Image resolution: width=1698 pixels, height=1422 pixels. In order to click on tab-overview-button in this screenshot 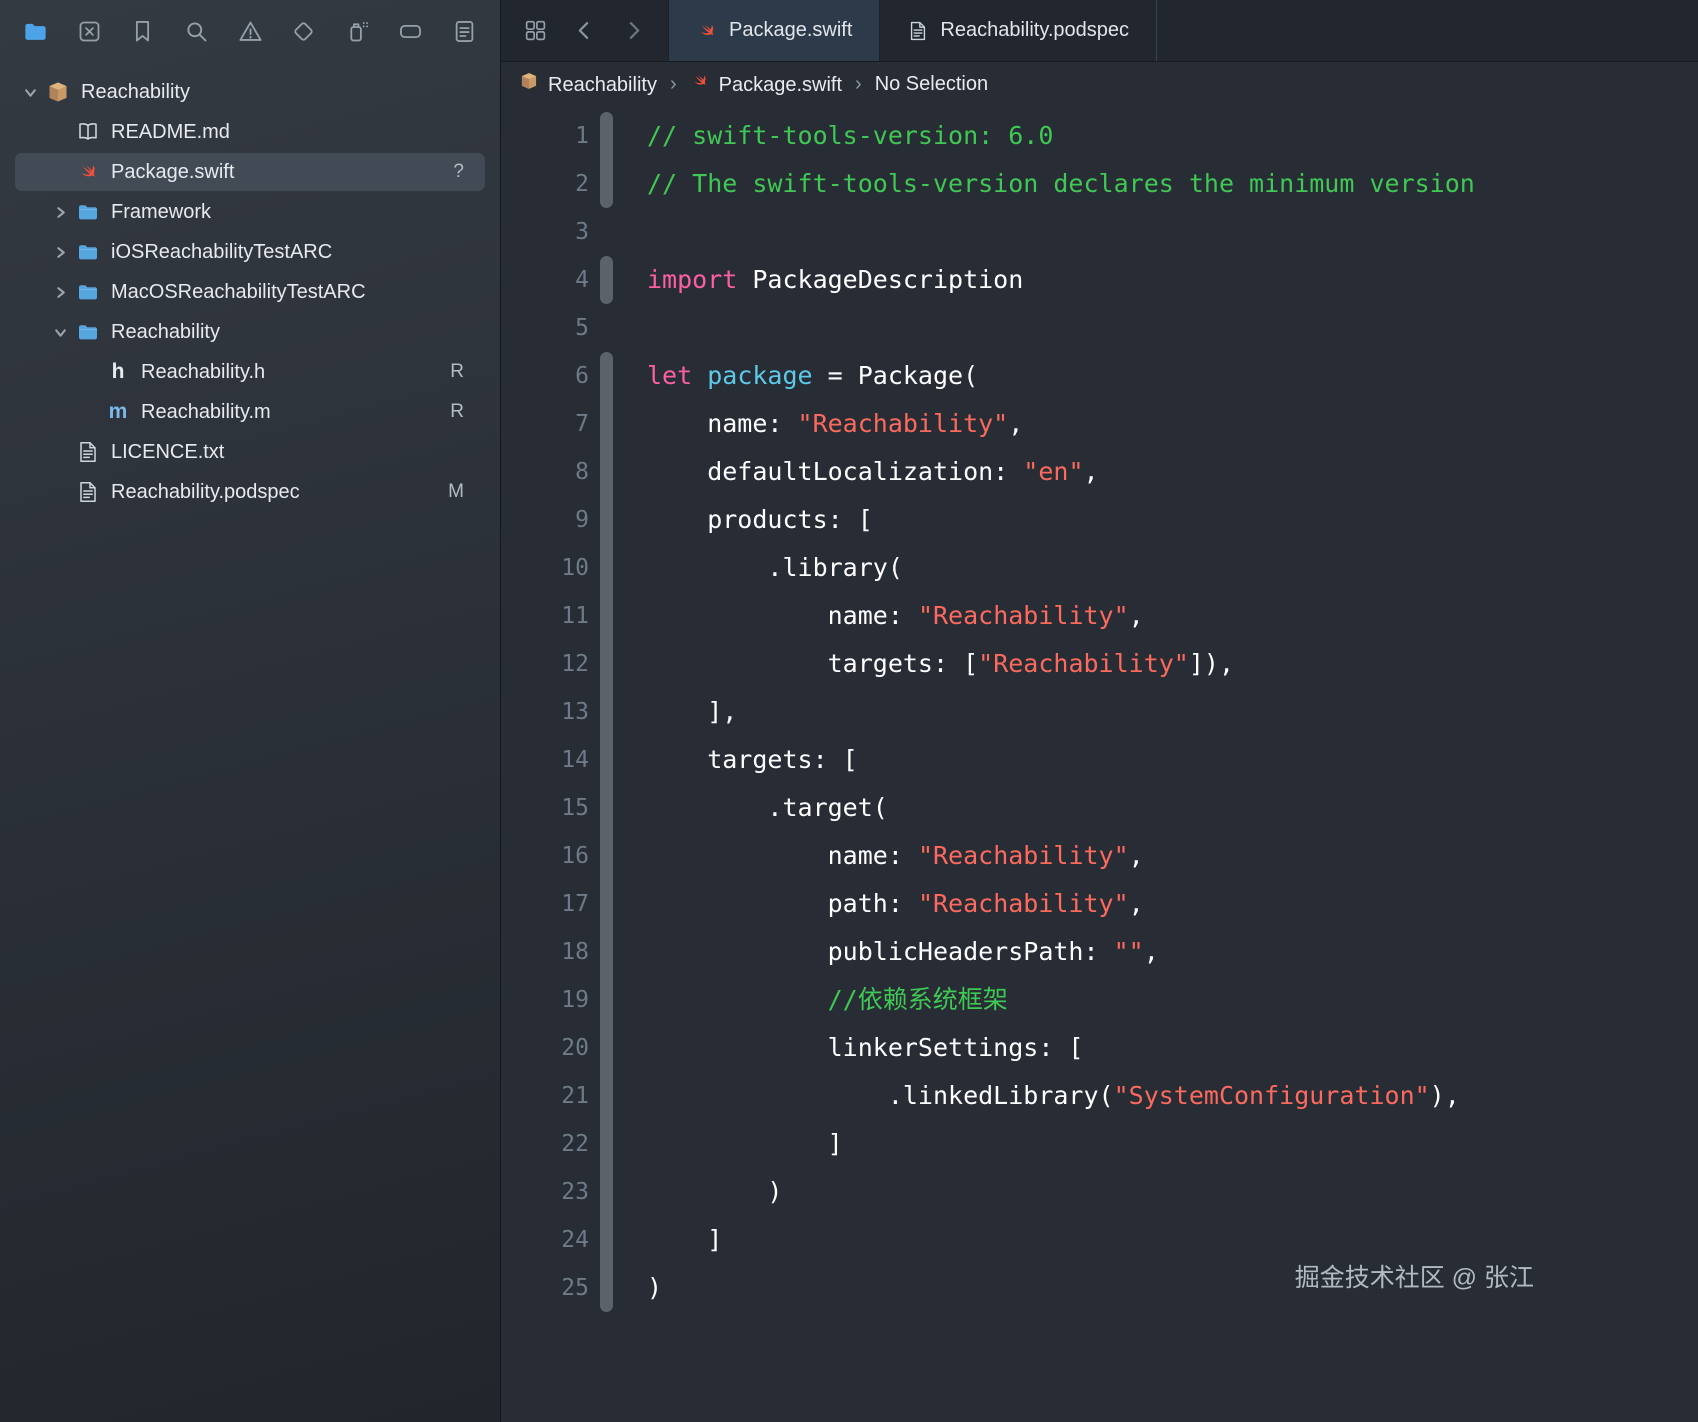, I will do `click(535, 30)`.